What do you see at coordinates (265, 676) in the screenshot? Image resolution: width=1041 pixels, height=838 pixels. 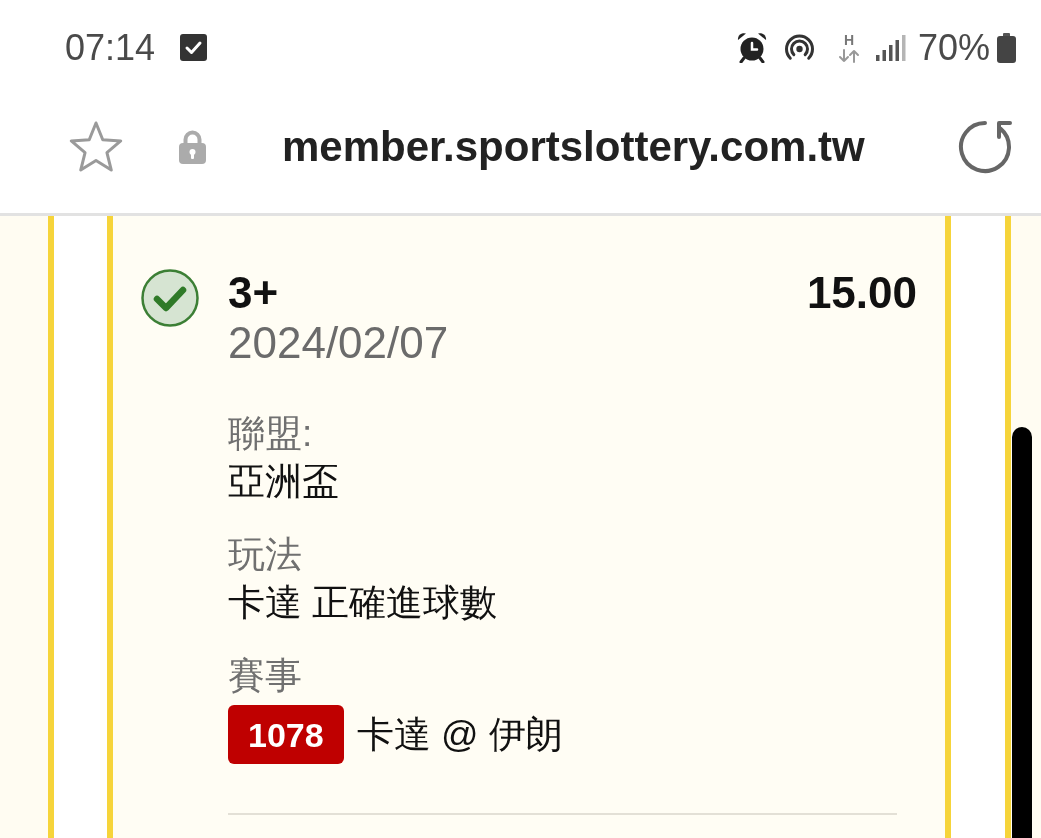 I see `field-label: 賽事` at bounding box center [265, 676].